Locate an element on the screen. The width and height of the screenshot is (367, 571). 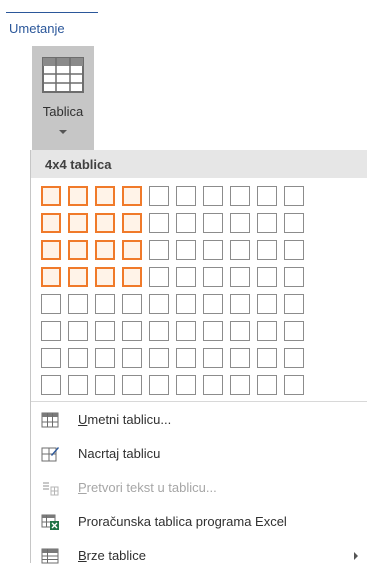
menu-item-draw-table: Nacrtaj tablicu is located at coordinates (199, 454).